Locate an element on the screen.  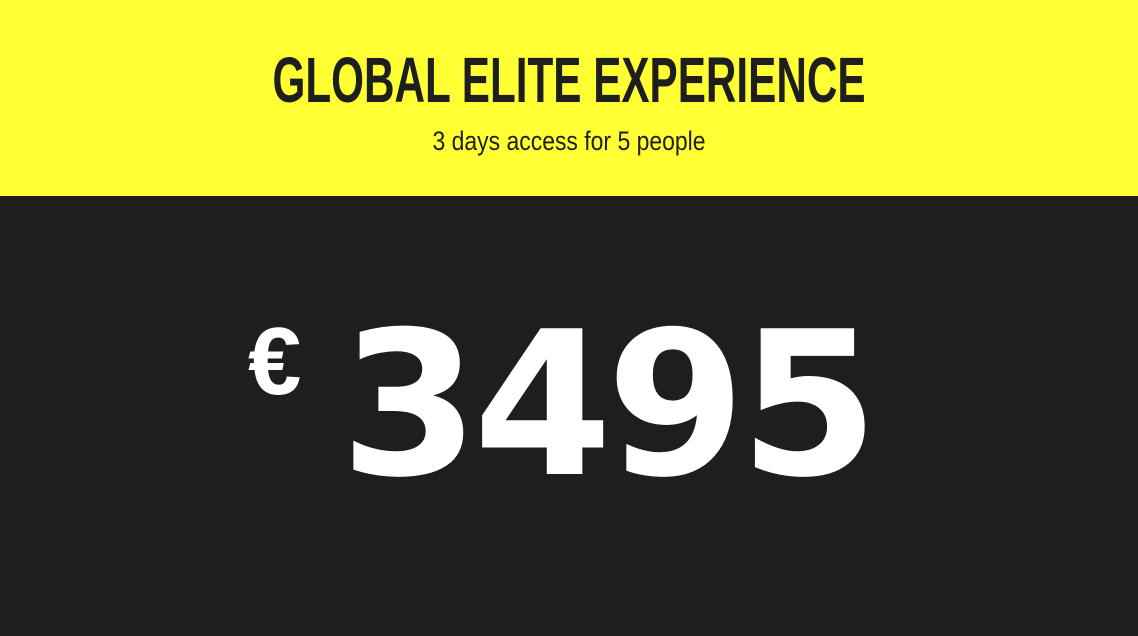
offer-title: GLOBAL ELITE EXPERIENCE is located at coordinates (569, 80).